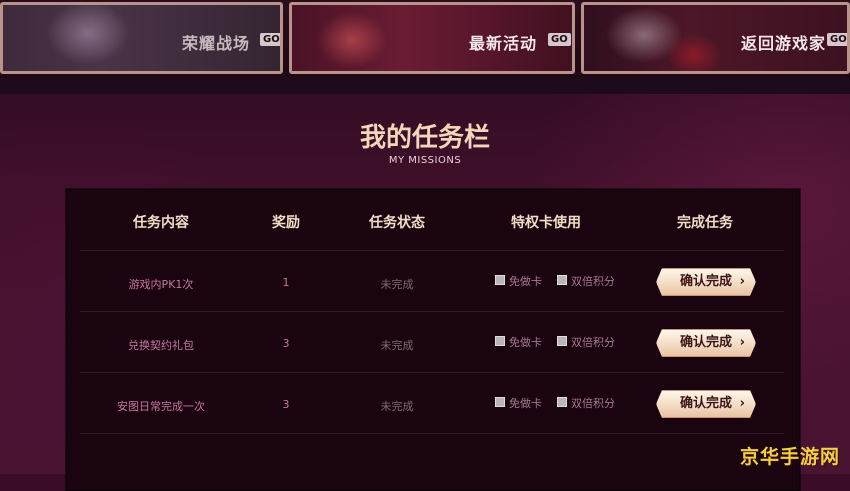 The image size is (850, 491). What do you see at coordinates (790, 457) in the screenshot?
I see `site-watermark: 京华手游网` at bounding box center [790, 457].